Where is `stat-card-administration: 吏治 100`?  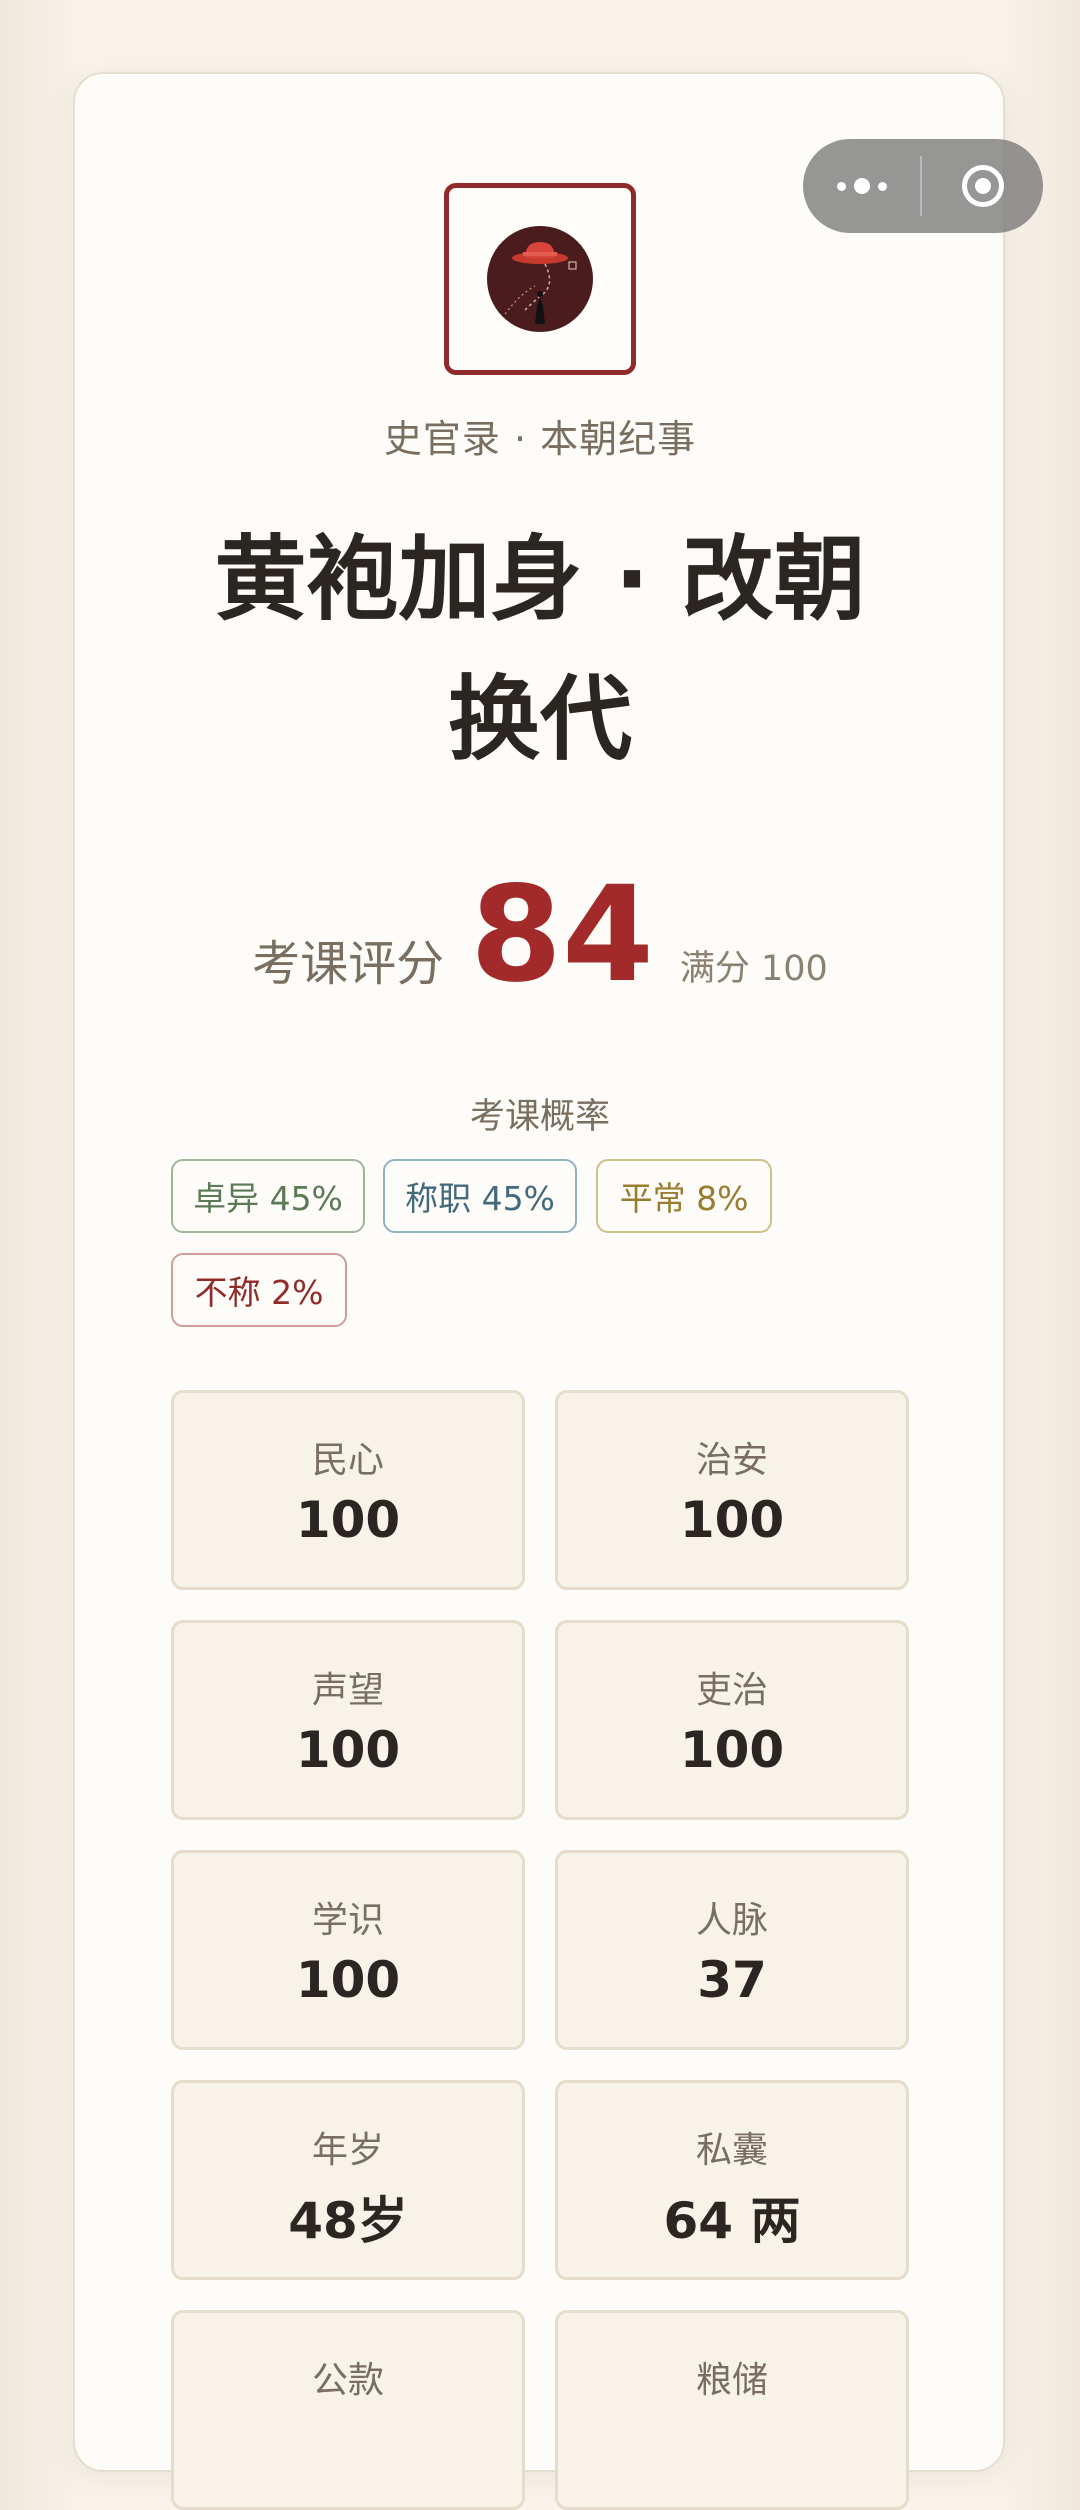 stat-card-administration: 吏治 100 is located at coordinates (732, 1720).